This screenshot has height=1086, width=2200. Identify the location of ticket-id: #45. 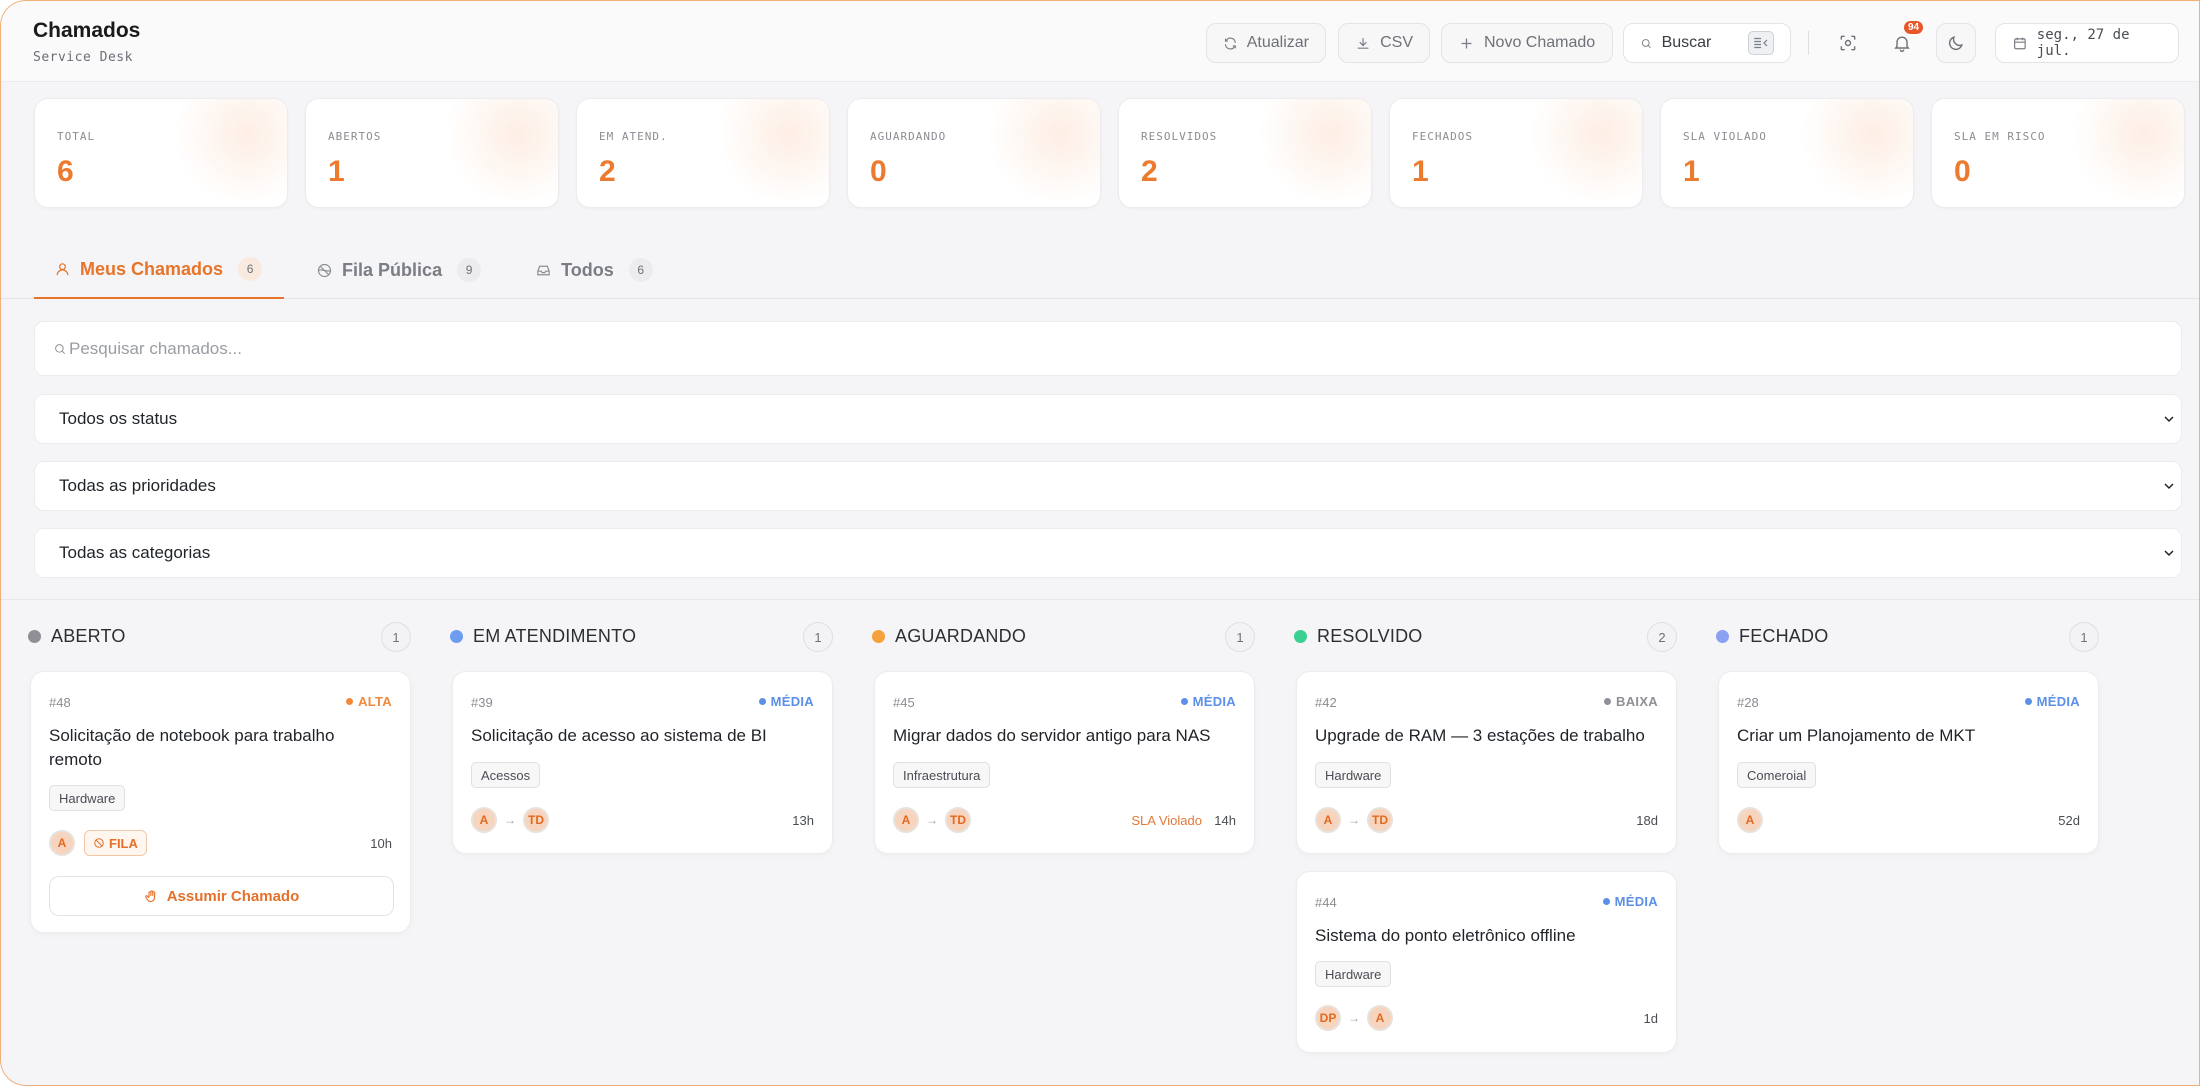
(904, 702).